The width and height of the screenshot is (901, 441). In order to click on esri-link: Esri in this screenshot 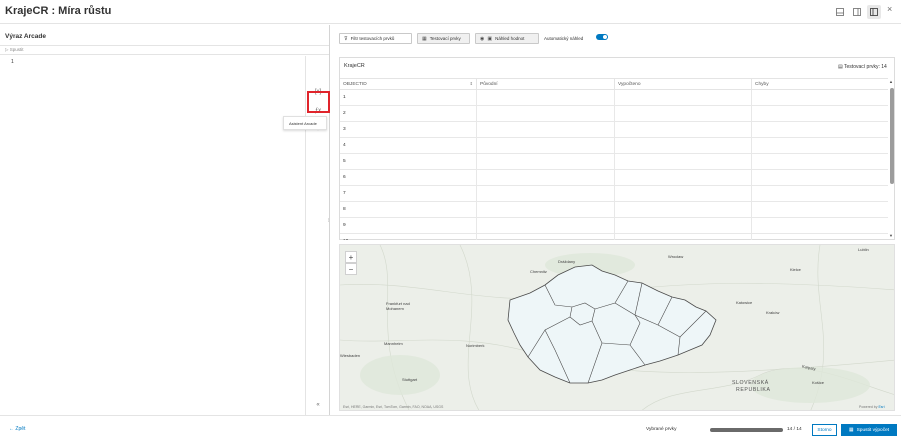, I will do `click(881, 407)`.